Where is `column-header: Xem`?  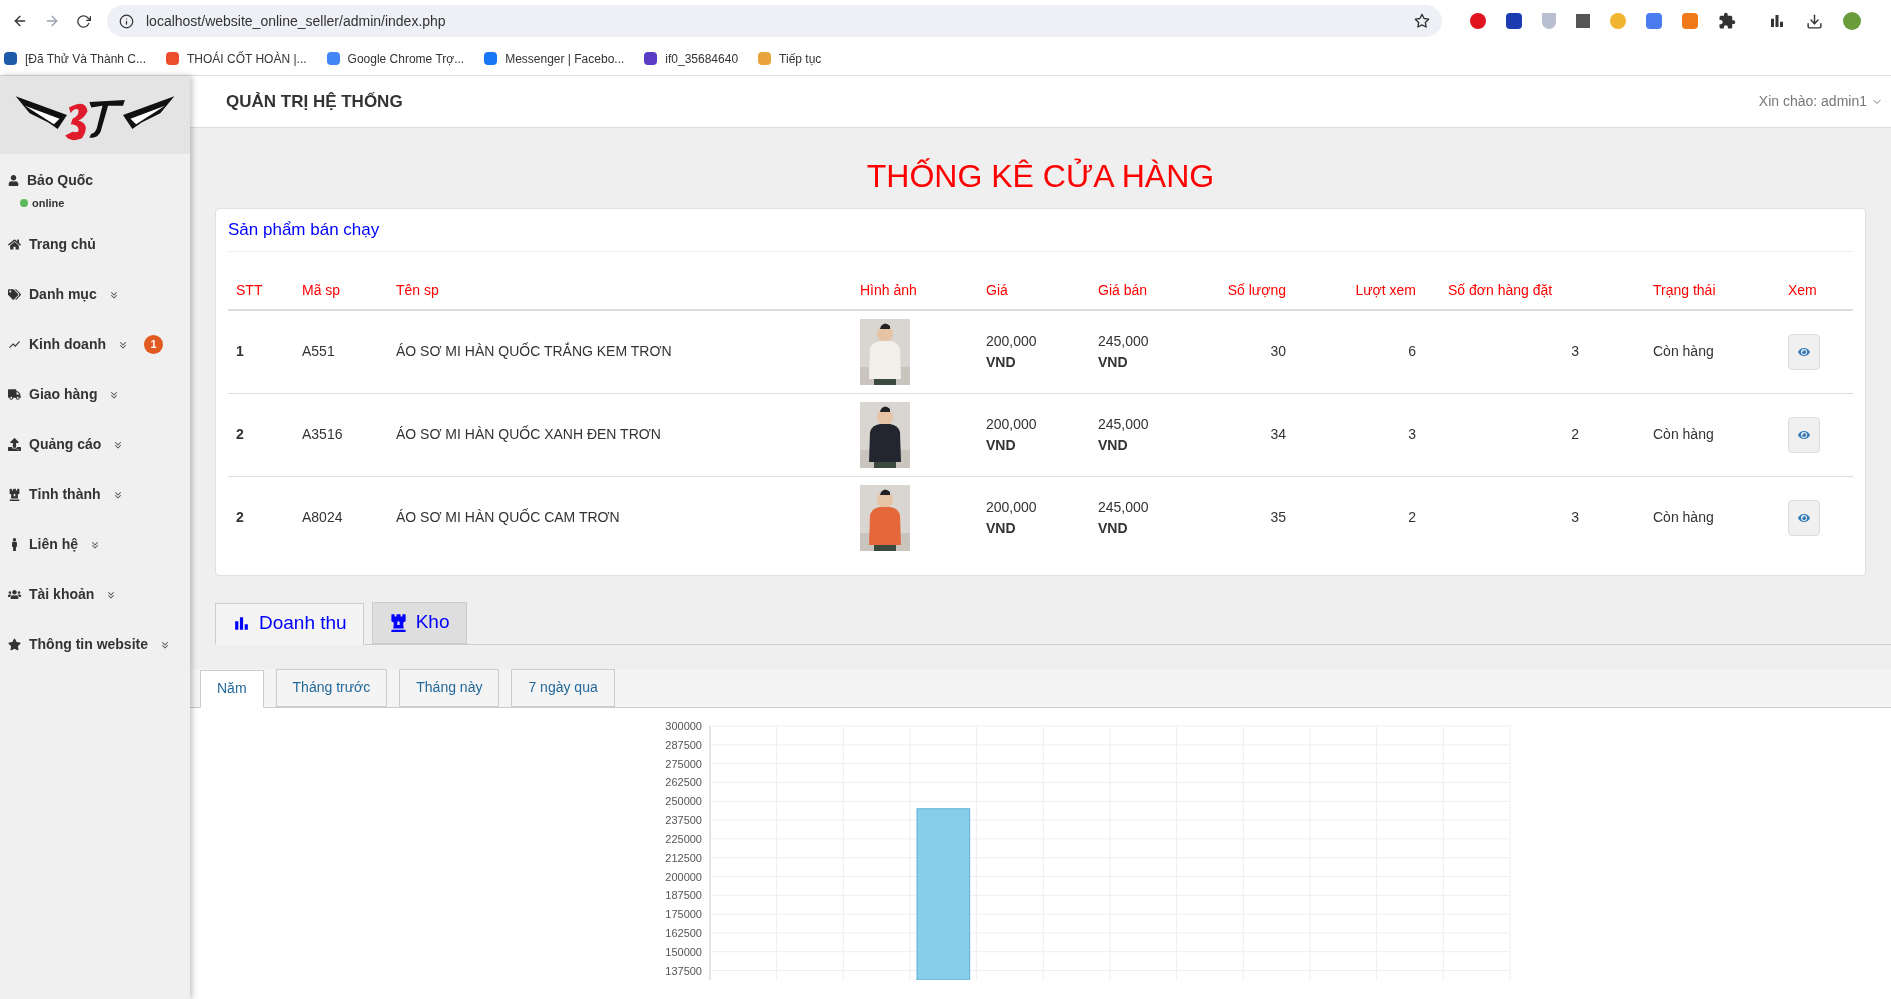
column-header: Xem is located at coordinates (1816, 290).